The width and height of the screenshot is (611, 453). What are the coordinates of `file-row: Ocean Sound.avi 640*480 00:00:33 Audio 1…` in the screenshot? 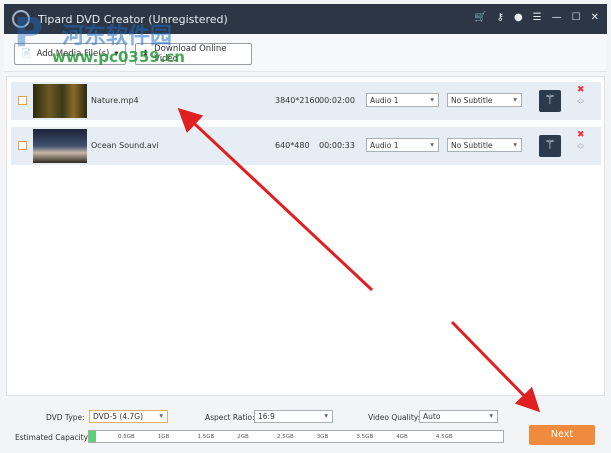 It's located at (306, 146).